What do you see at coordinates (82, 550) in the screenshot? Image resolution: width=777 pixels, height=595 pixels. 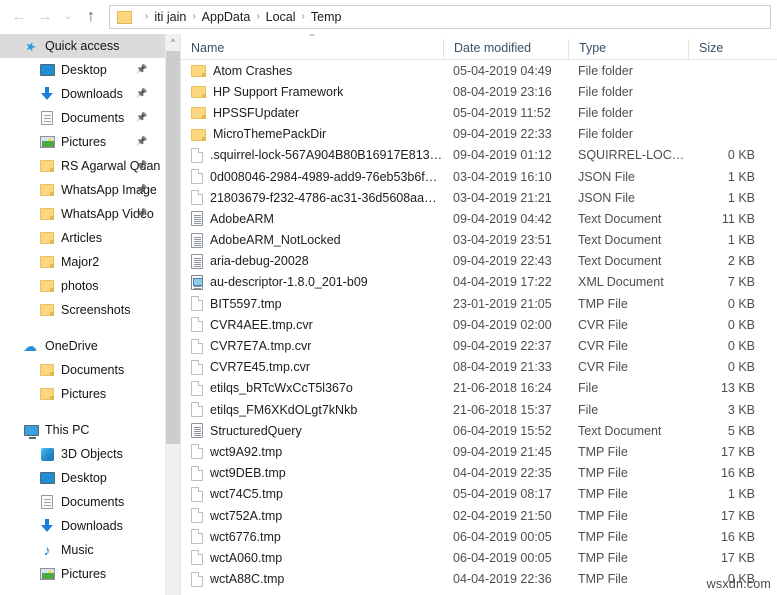 I see `sidebar-item-music: ♪ Music` at bounding box center [82, 550].